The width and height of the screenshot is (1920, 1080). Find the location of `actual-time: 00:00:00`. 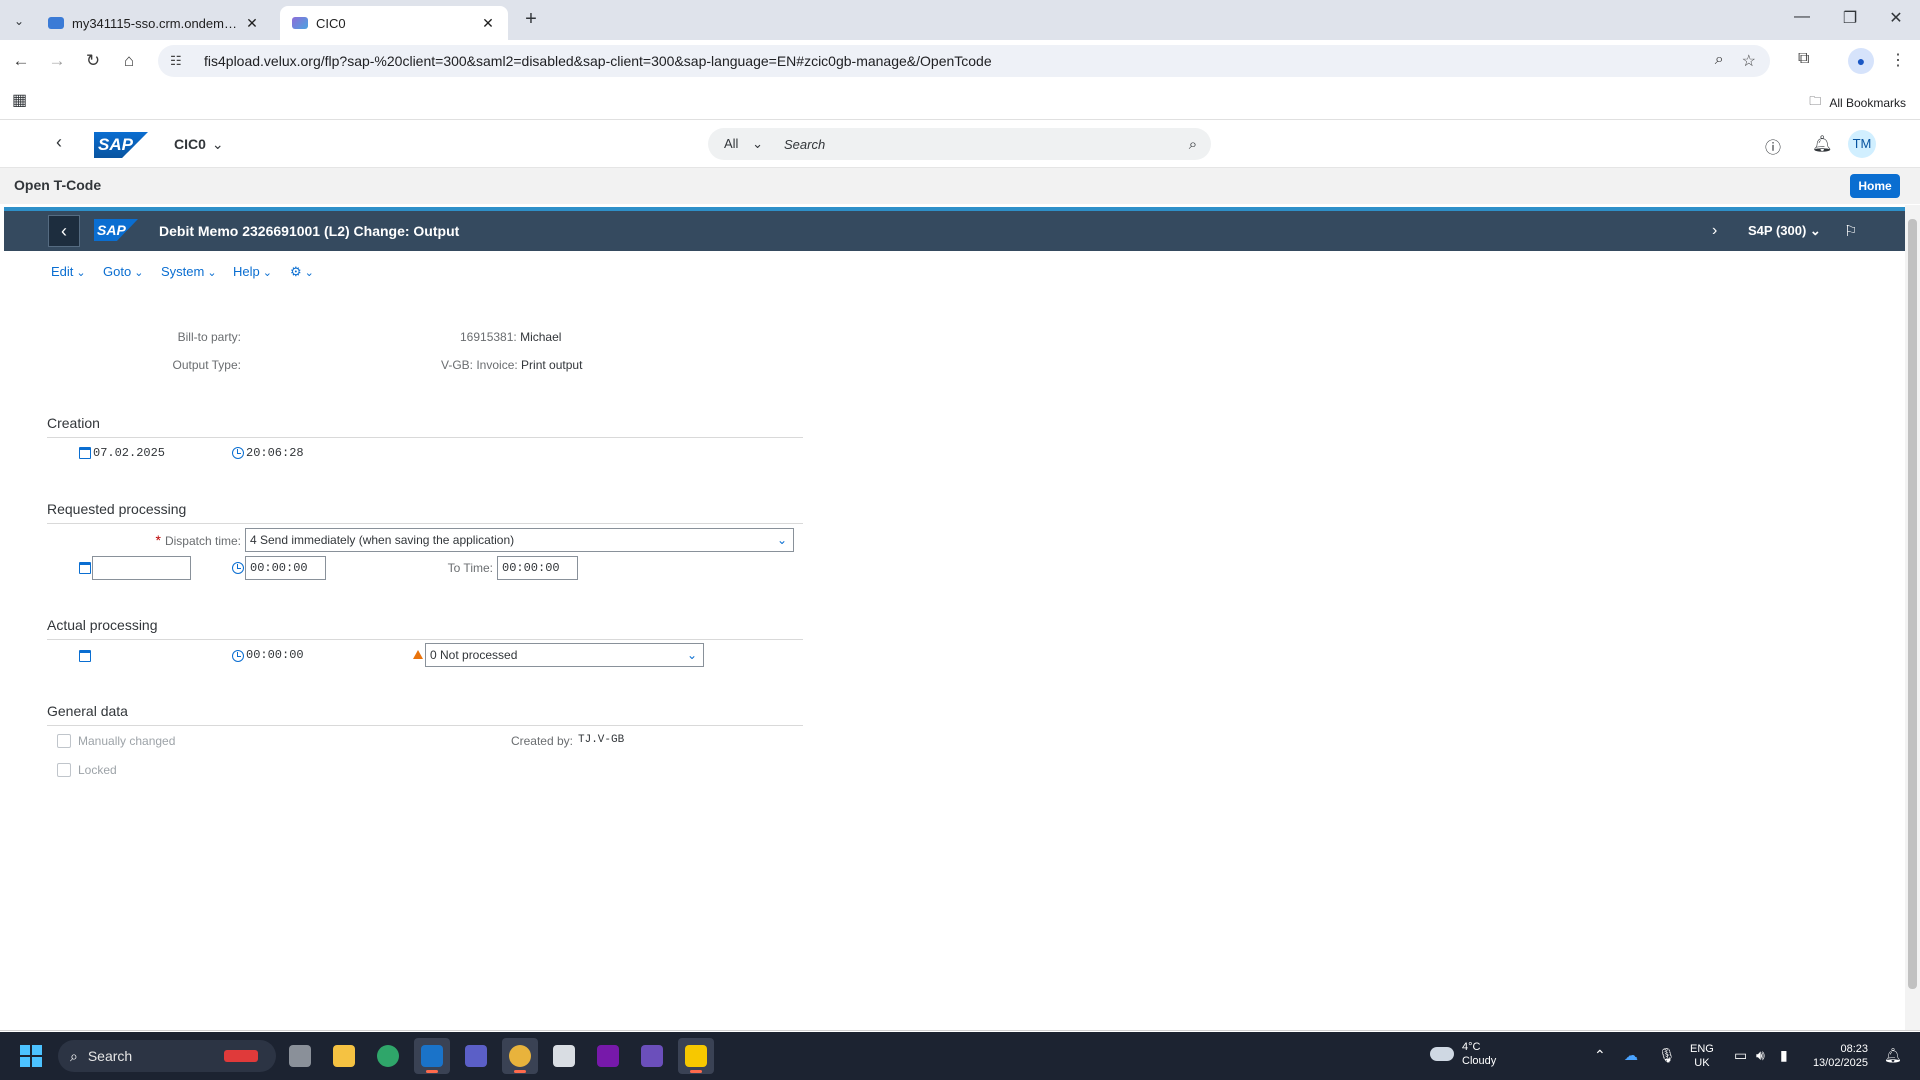

actual-time: 00:00:00 is located at coordinates (275, 655).